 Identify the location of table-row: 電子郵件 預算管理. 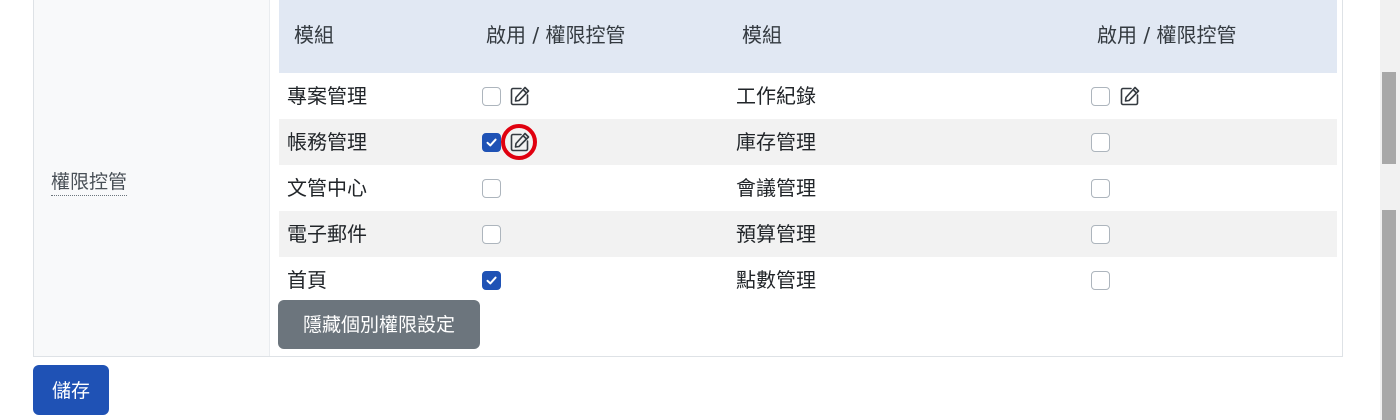
(808, 234).